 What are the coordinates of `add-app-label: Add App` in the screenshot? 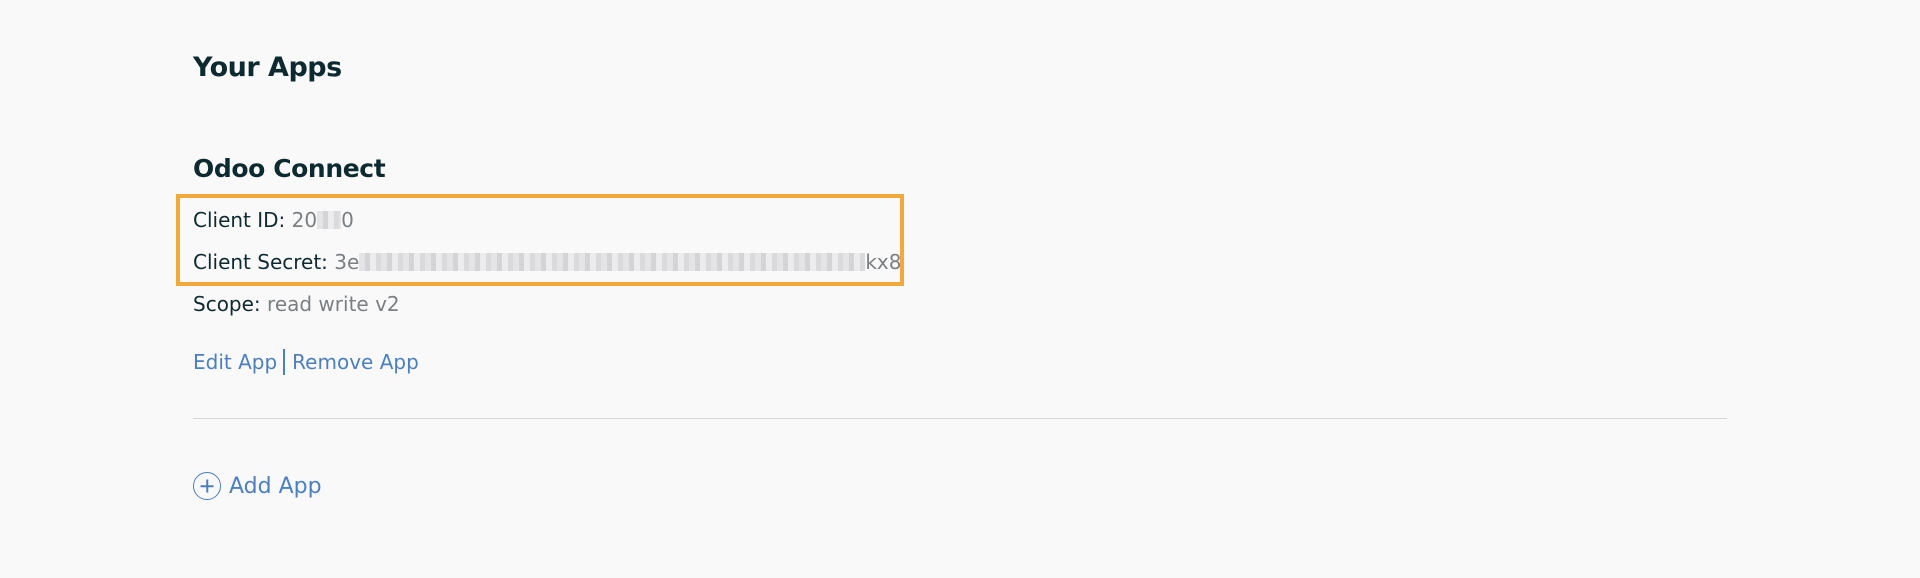 It's located at (275, 486).